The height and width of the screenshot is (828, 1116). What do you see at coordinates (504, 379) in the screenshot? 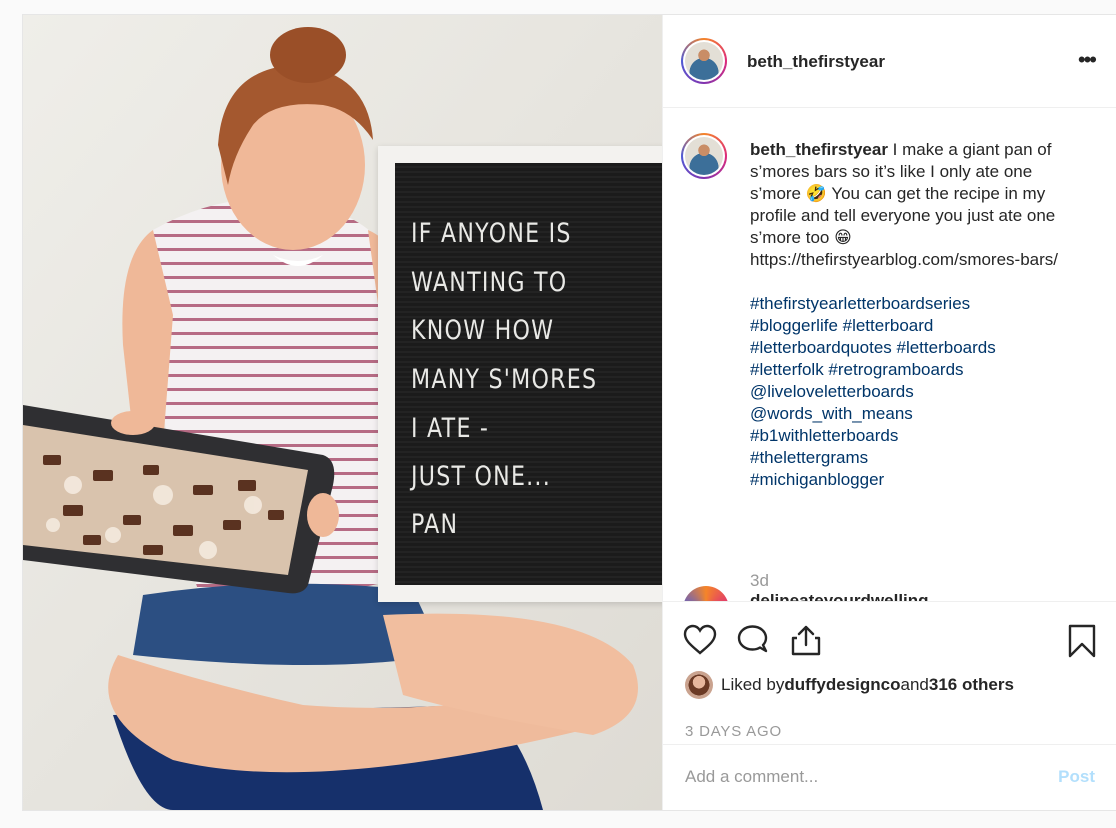
I see `letterboard-line: MANY S'MORES` at bounding box center [504, 379].